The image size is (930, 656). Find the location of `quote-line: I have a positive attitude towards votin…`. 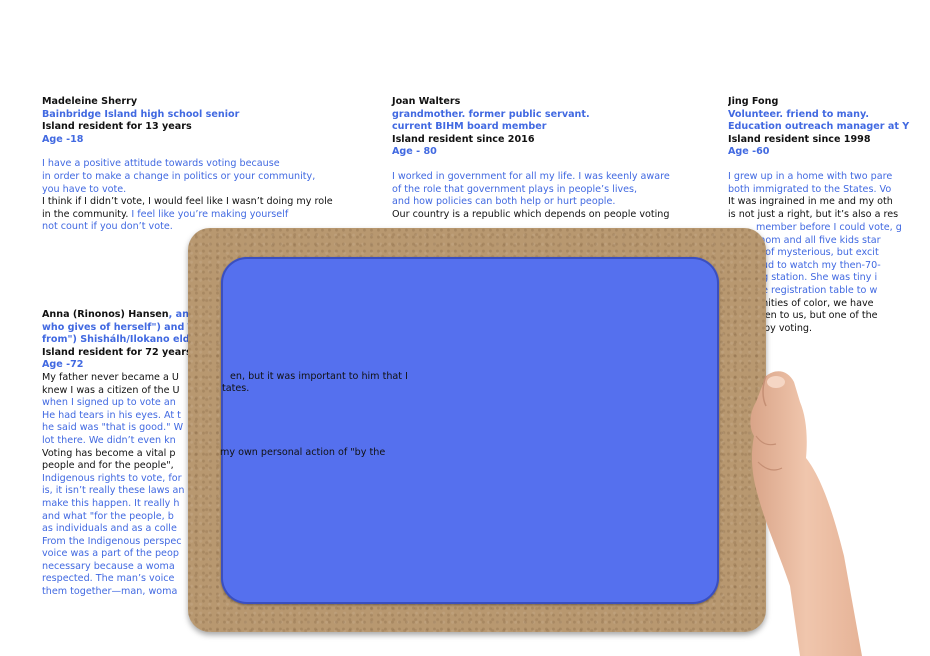

quote-line: I have a positive attitude towards votin… is located at coordinates (161, 164).